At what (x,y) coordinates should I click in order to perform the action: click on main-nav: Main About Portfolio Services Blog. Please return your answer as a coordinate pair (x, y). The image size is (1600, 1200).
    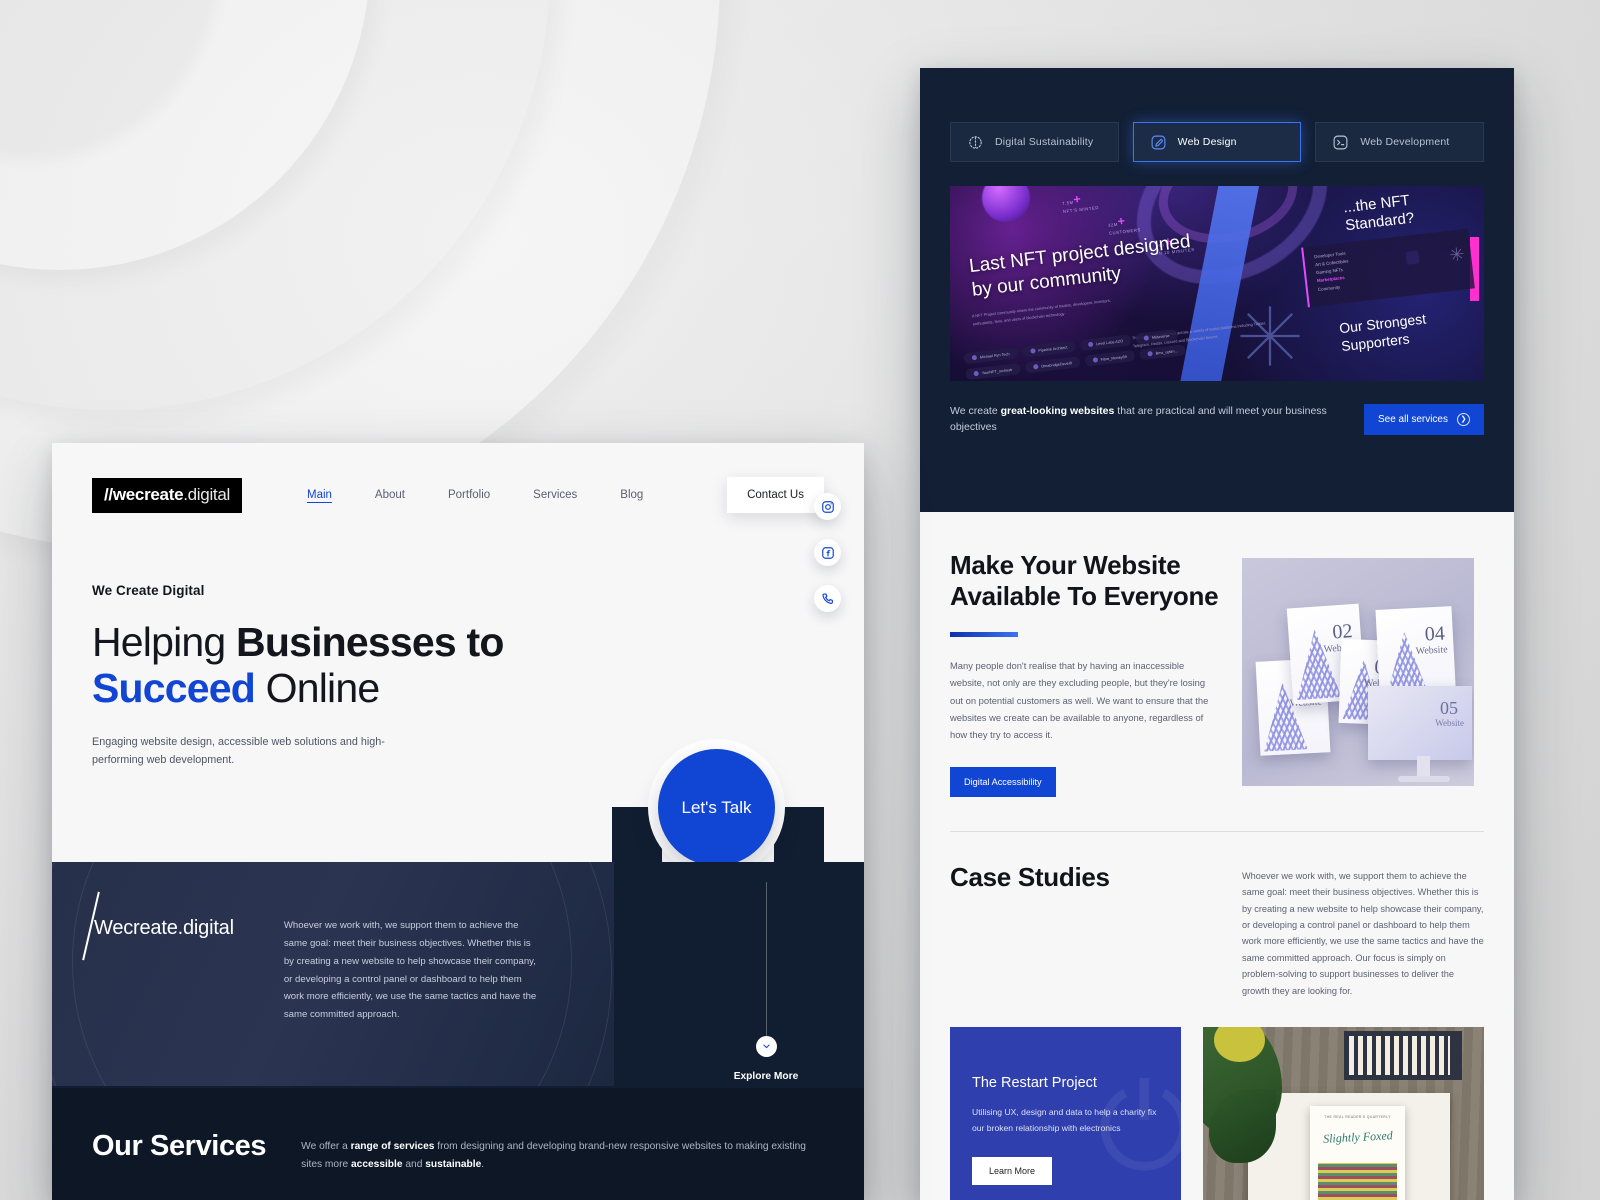
    Looking at the image, I should click on (475, 495).